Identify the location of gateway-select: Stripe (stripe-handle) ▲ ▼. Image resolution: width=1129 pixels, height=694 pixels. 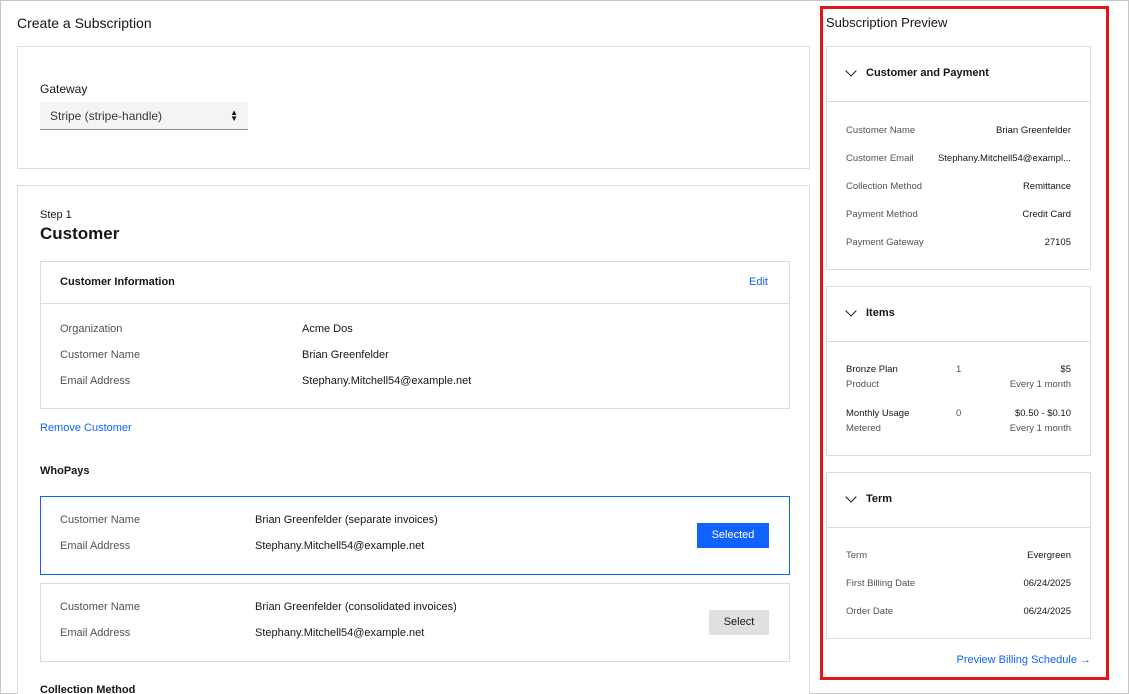
(144, 116).